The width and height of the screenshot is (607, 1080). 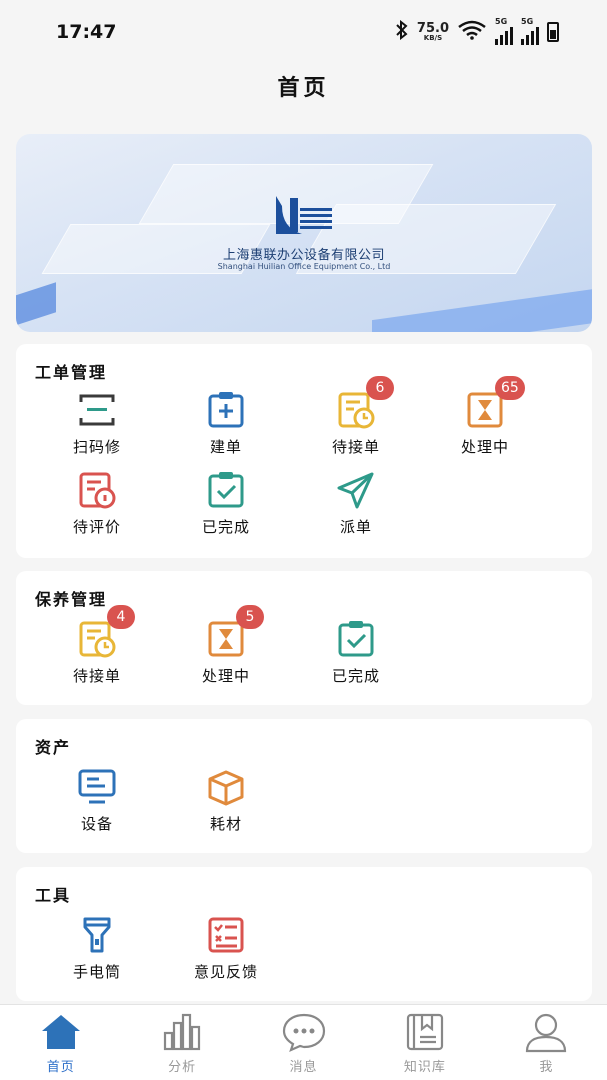 I want to click on bar-chart-icon, so click(x=182, y=1032).